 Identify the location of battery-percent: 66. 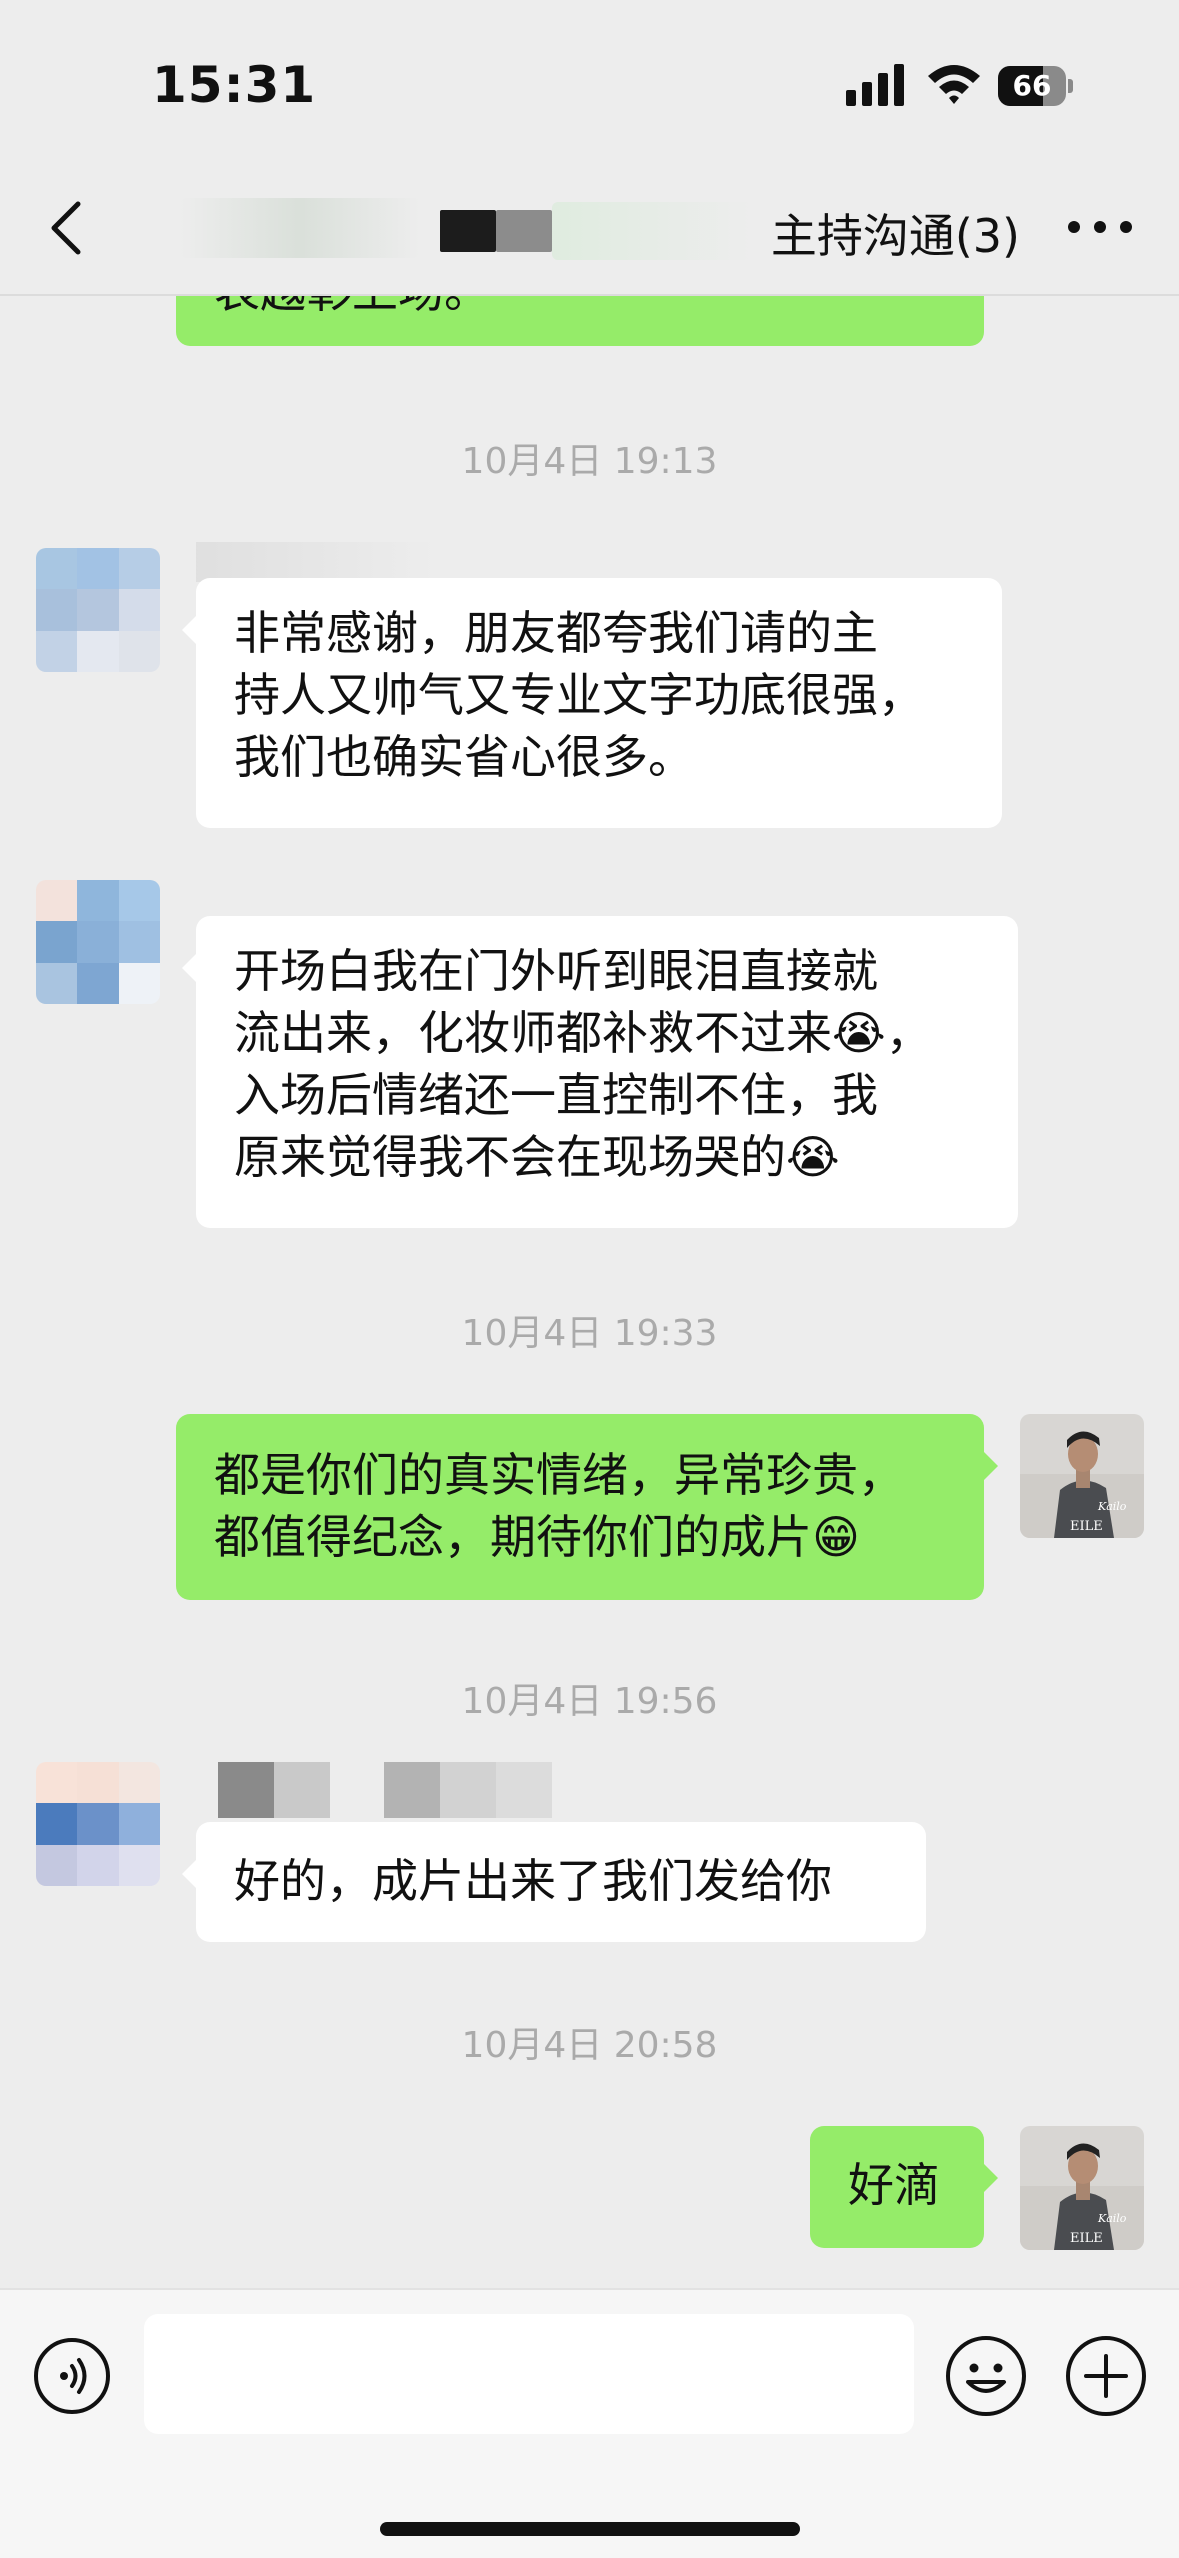
(1032, 85).